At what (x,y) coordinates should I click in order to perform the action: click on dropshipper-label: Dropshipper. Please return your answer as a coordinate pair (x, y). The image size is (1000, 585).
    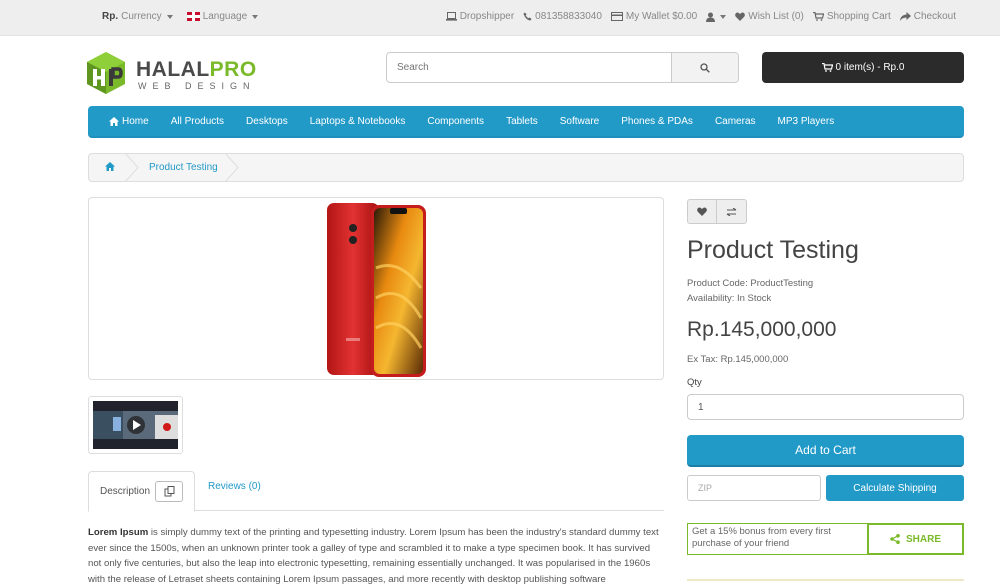
    Looking at the image, I should click on (487, 16).